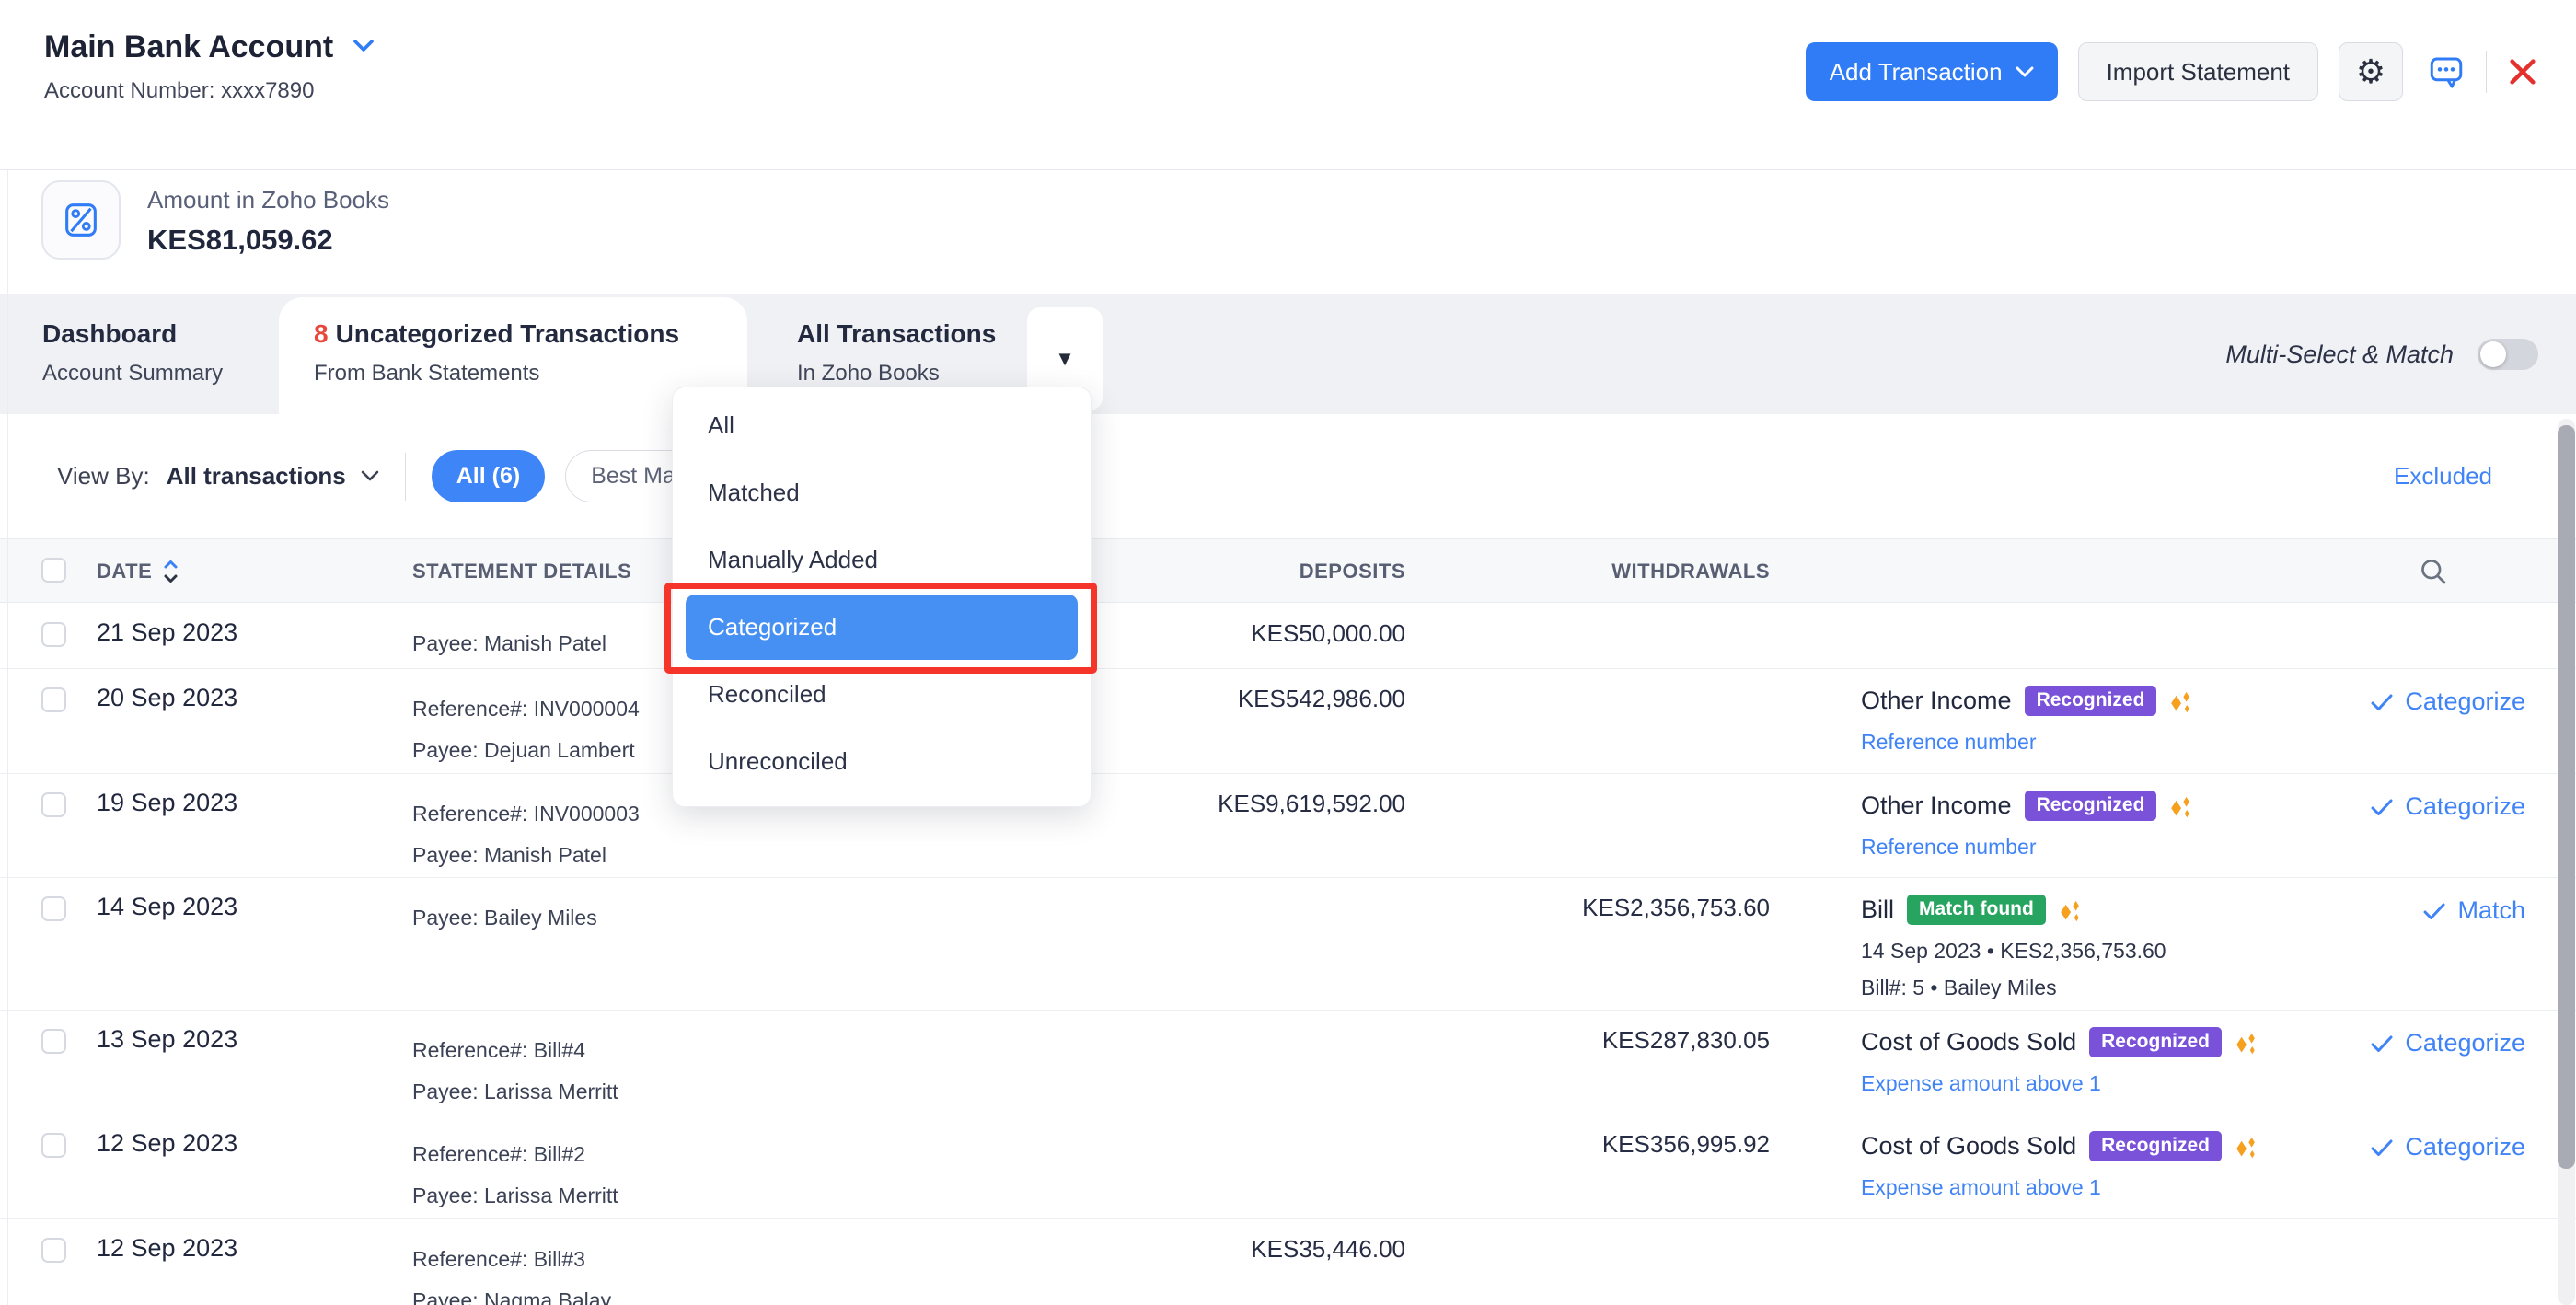  What do you see at coordinates (868, 373) in the screenshot?
I see `tab-all-subtitle: In Zoho Books` at bounding box center [868, 373].